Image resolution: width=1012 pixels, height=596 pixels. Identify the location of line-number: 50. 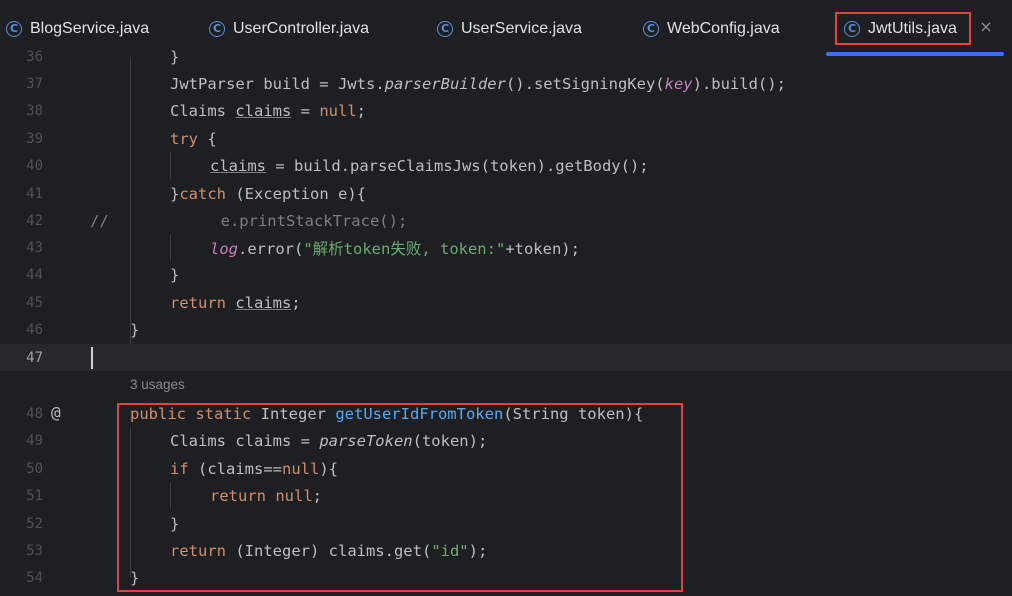
(34, 468).